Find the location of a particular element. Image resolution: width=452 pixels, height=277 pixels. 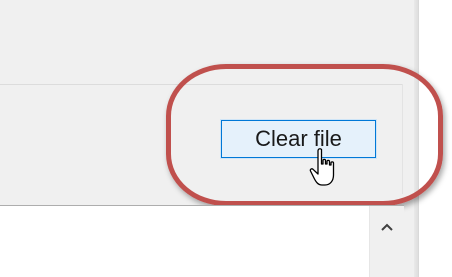

chevron-up-icon is located at coordinates (386, 227).